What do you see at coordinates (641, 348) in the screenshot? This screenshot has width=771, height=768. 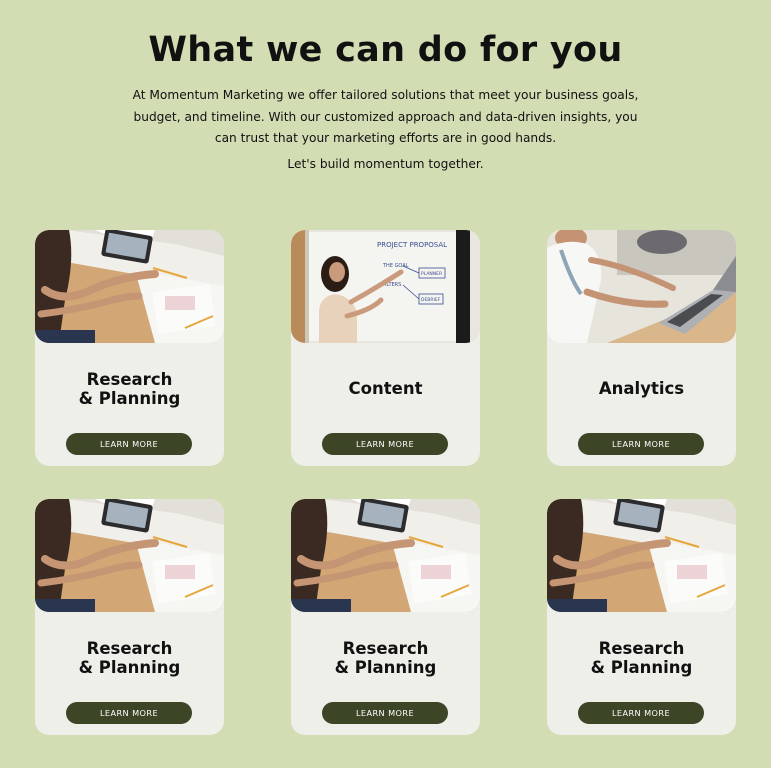 I see `service-card-analytics: Analytics LEARN MORE` at bounding box center [641, 348].